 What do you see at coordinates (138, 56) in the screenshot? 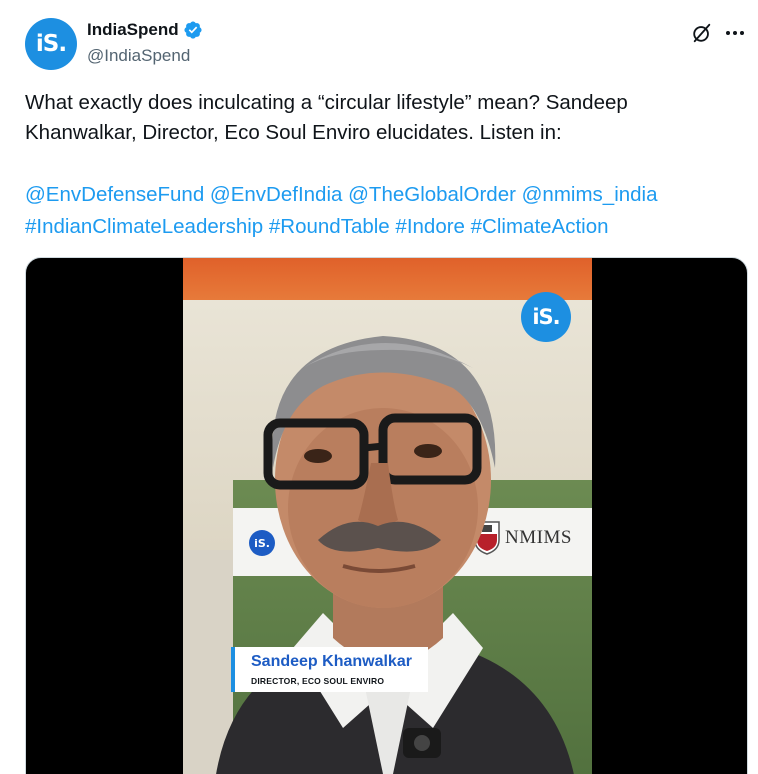
I see `author-handle: @IndiaSpend` at bounding box center [138, 56].